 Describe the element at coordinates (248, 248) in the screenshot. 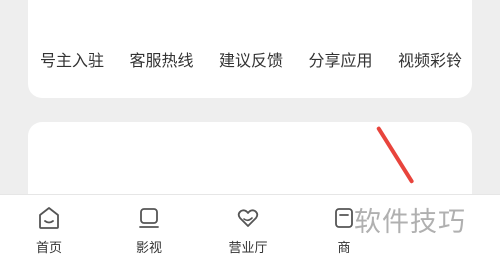

I see `nav-label-service-hall: 营业厅` at that location.